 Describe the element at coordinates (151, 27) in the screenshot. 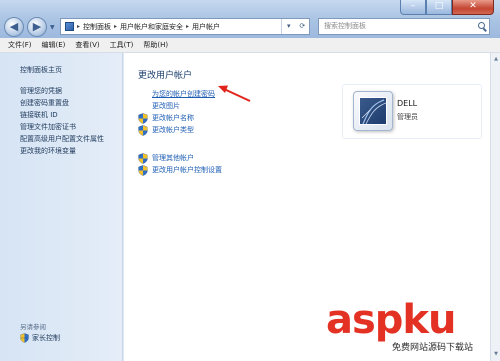

I see `breadcrumb-user-accounts-family: 用户帐户和家庭安全` at that location.